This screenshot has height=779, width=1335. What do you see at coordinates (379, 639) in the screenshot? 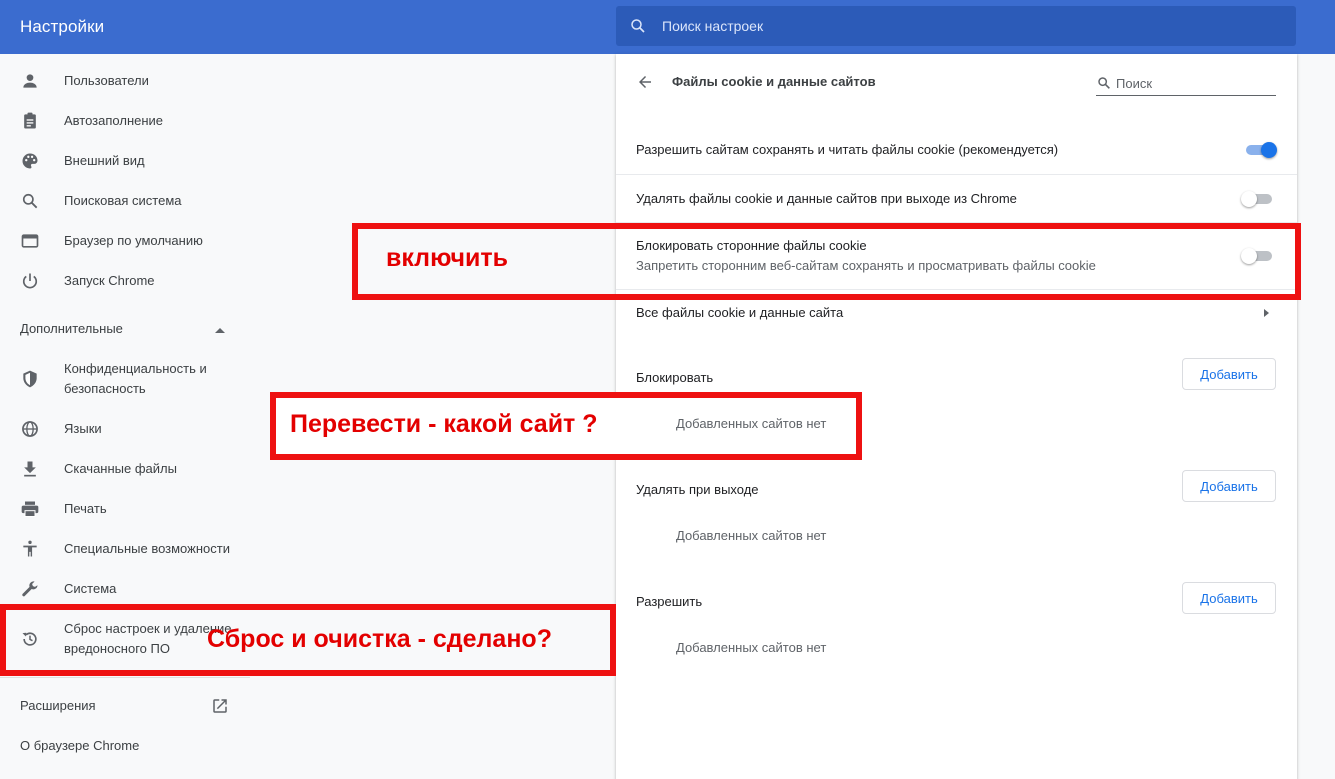
I see `annotation-text-reset: Сброс и очистка - сделано?` at bounding box center [379, 639].